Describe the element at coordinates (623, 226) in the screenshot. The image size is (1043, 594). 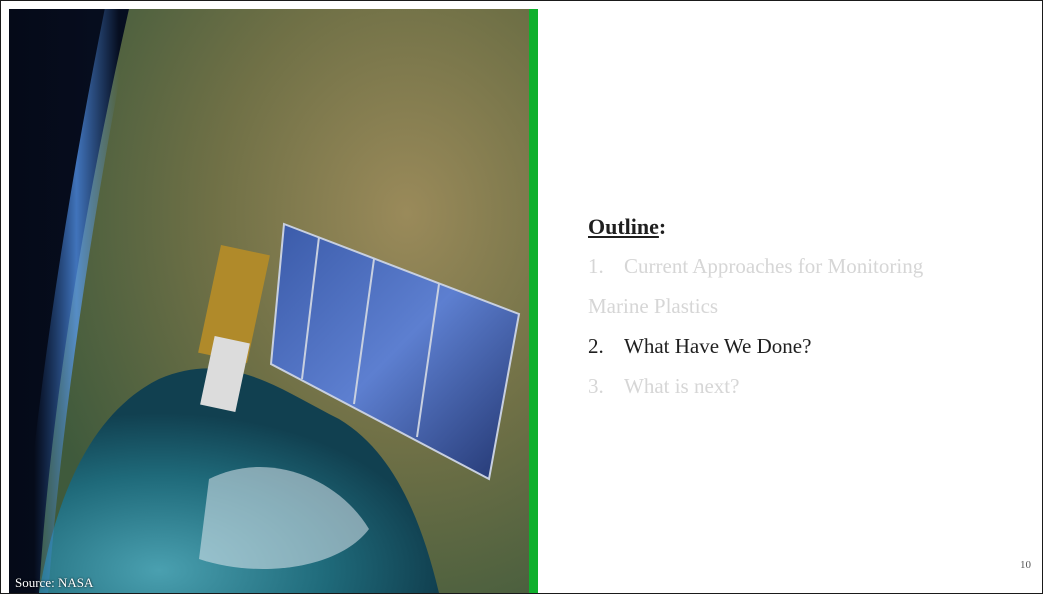
I see `outline-heading-text: Outline` at that location.